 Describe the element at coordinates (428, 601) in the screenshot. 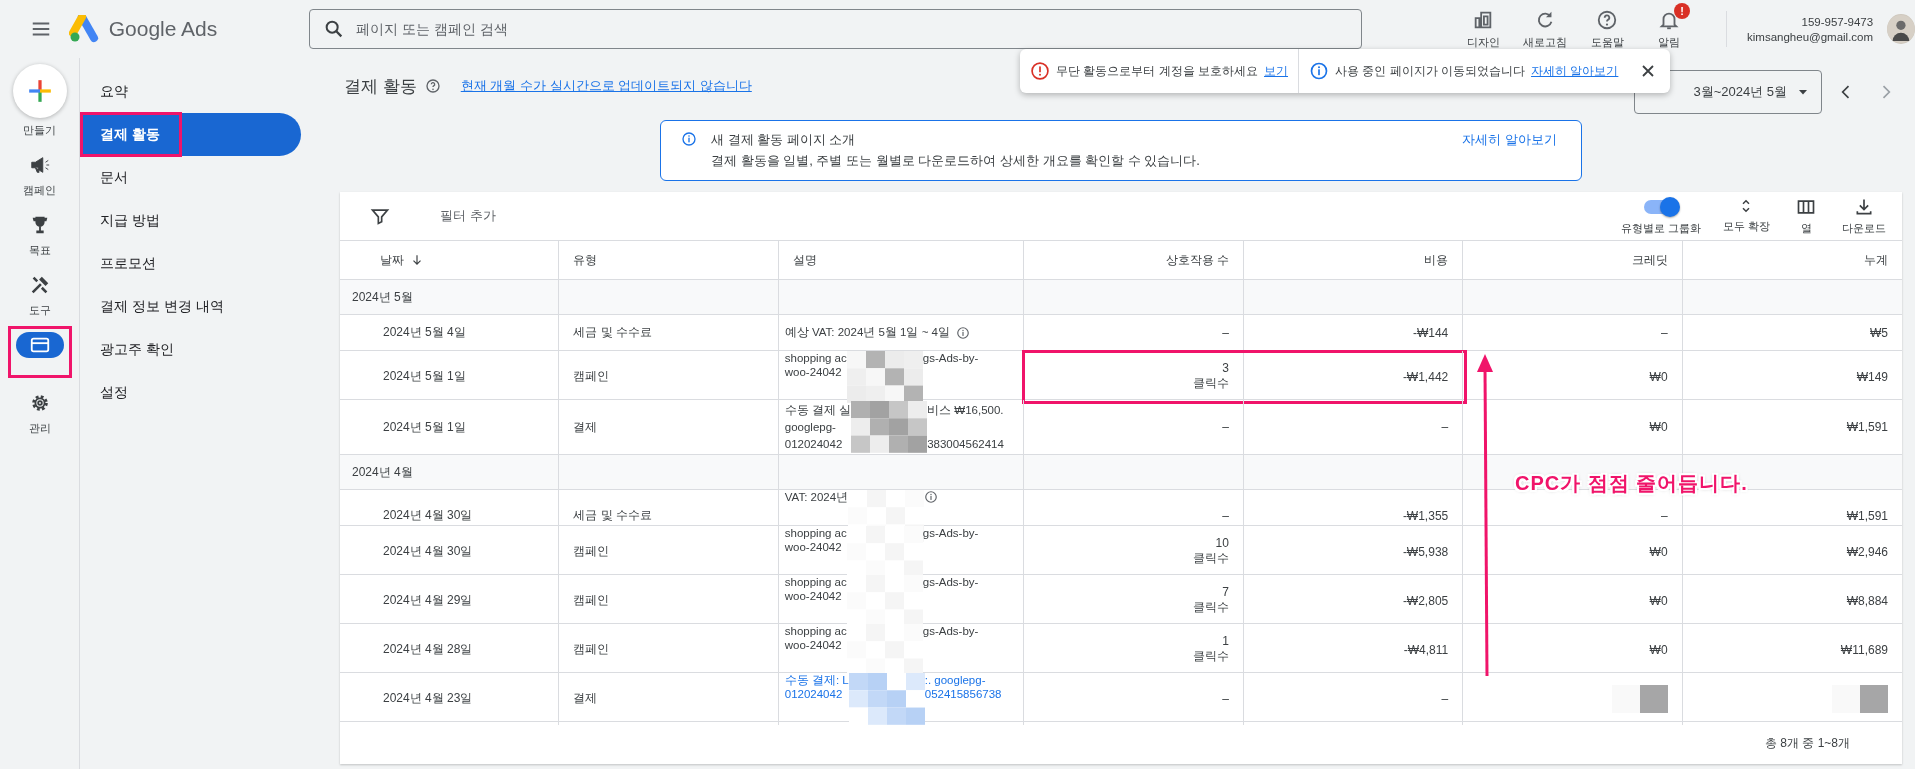

I see `date-cell: 2024년 4월 29일` at that location.